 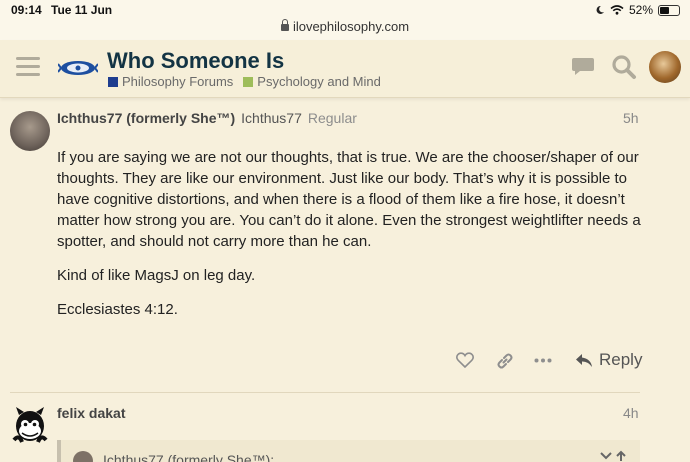 I want to click on reply-button: Reply, so click(x=608, y=360).